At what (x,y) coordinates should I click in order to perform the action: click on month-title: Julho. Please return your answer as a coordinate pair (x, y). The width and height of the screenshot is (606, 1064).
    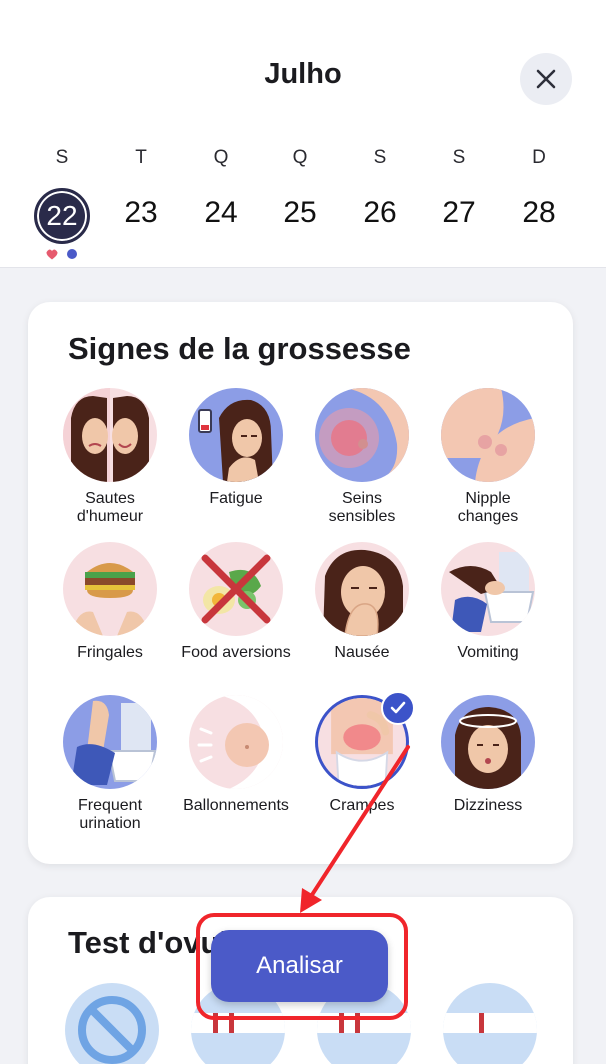
    Looking at the image, I should click on (303, 74).